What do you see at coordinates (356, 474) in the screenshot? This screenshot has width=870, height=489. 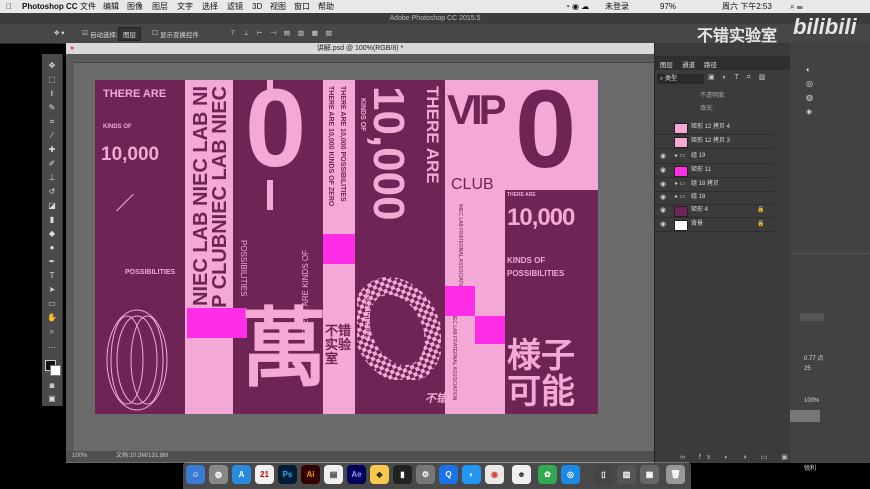 I see `after-effects-icon: Ae` at bounding box center [356, 474].